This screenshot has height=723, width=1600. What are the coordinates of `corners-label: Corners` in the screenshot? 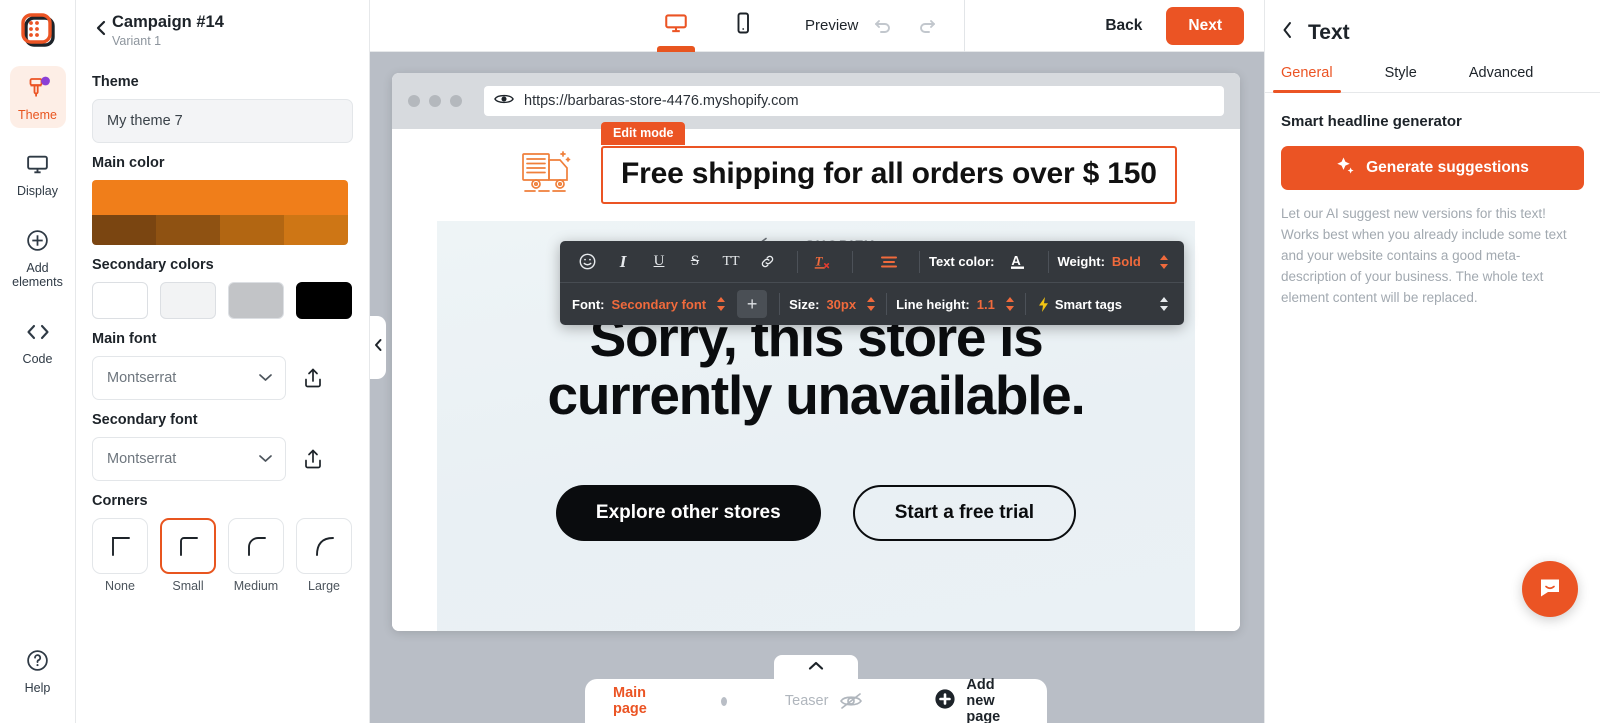 It's located at (120, 501).